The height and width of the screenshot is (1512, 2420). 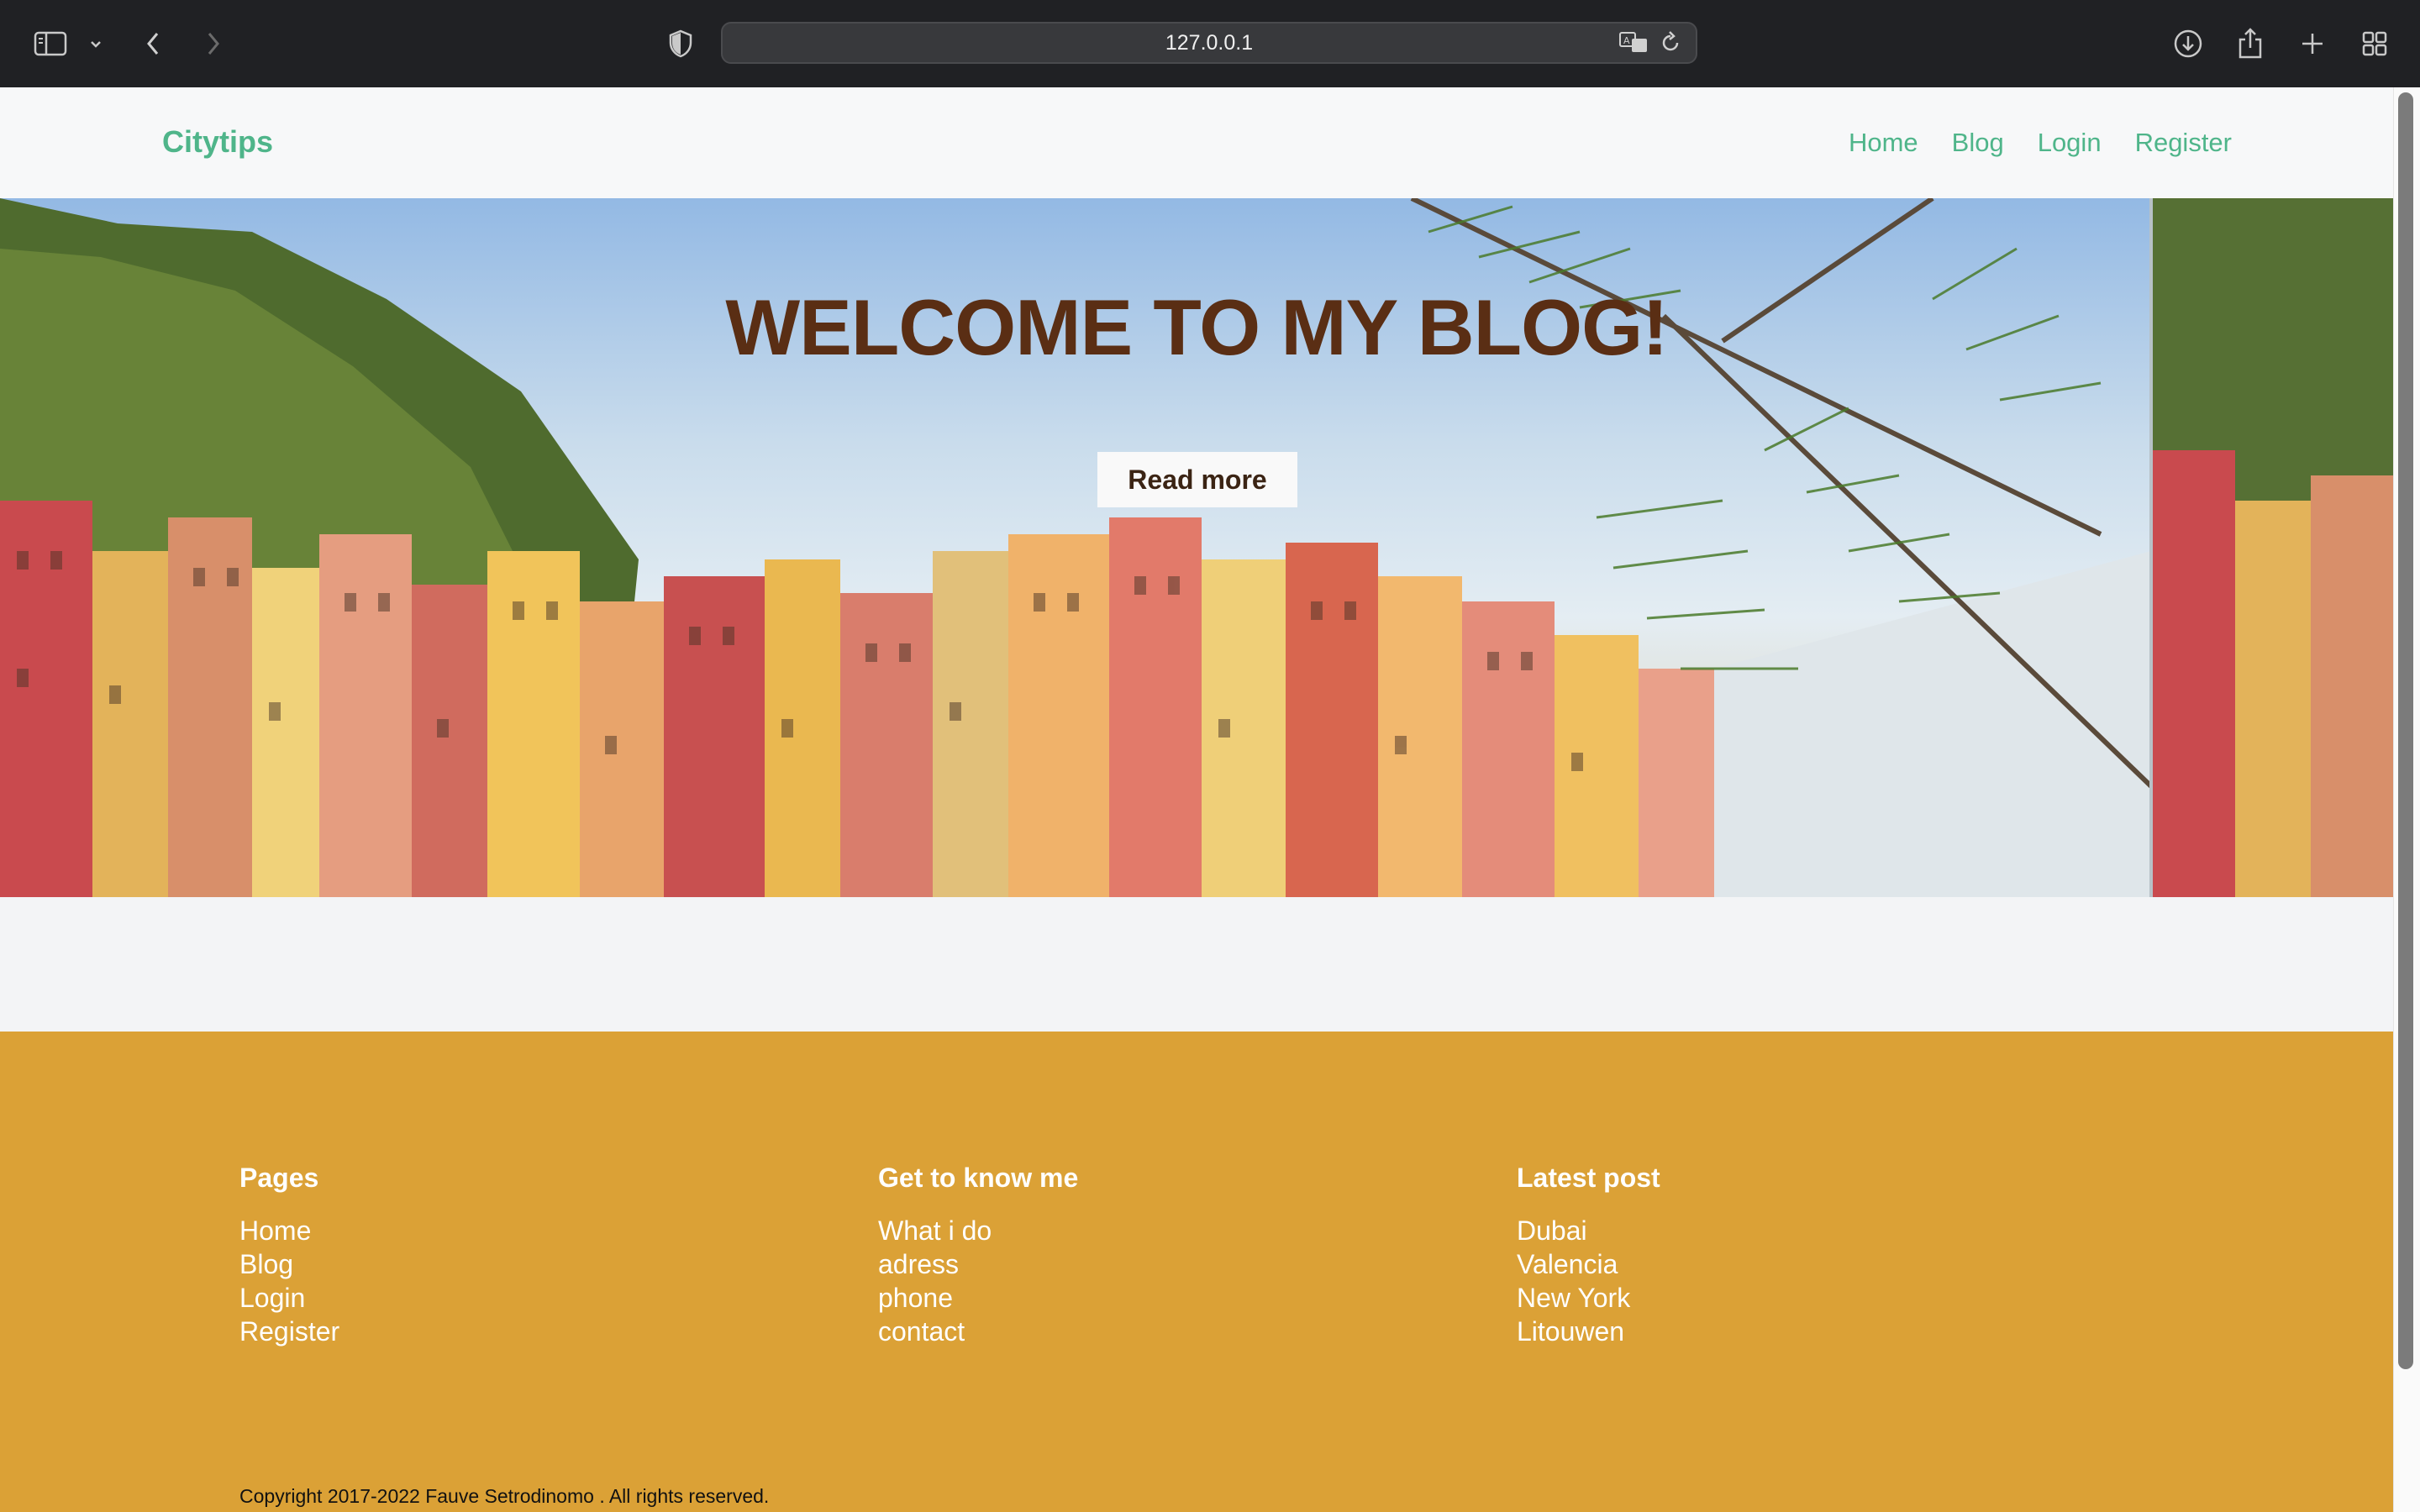 What do you see at coordinates (978, 1298) in the screenshot?
I see `footer-link-phone: phone` at bounding box center [978, 1298].